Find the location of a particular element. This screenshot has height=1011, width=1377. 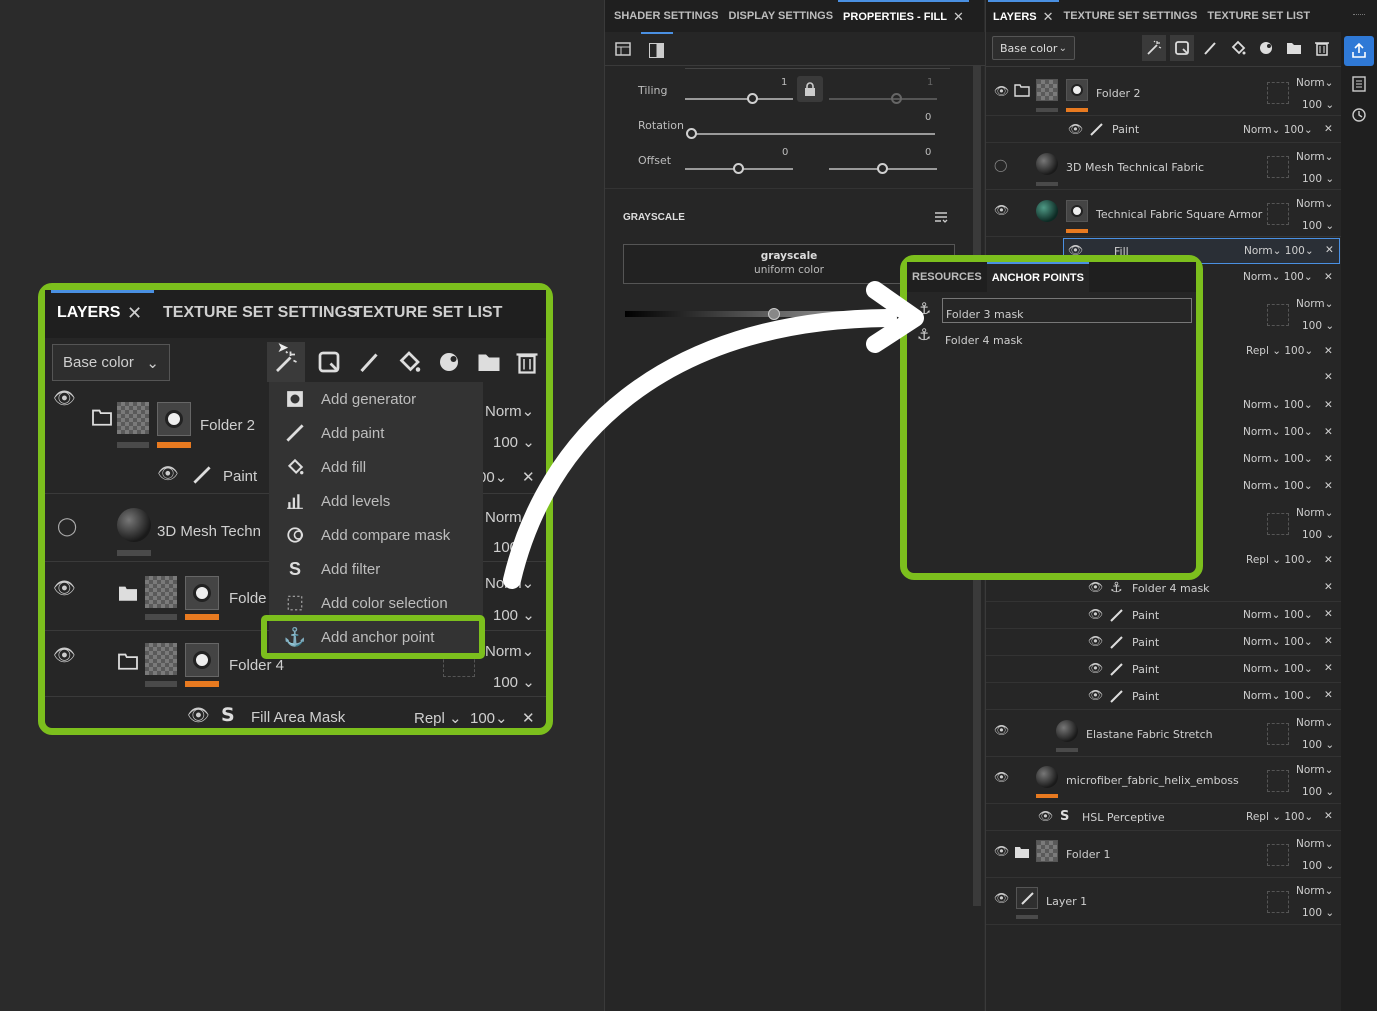

tab-shader-settings: SHADER SETTINGS is located at coordinates (666, 16).